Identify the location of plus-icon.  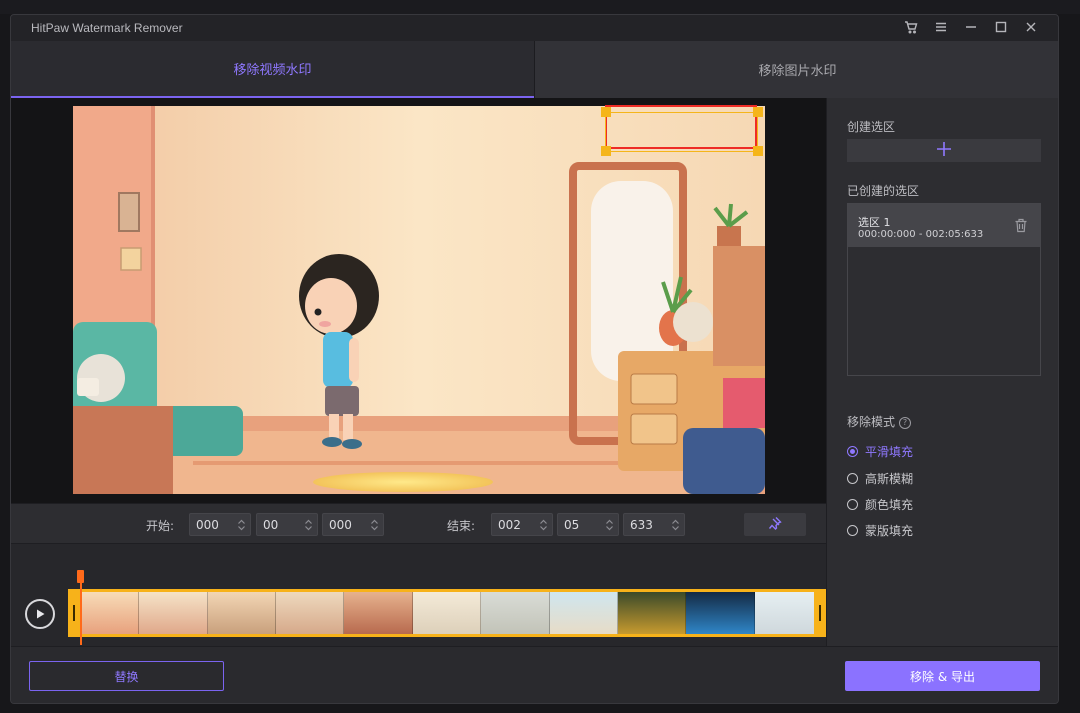
(944, 151).